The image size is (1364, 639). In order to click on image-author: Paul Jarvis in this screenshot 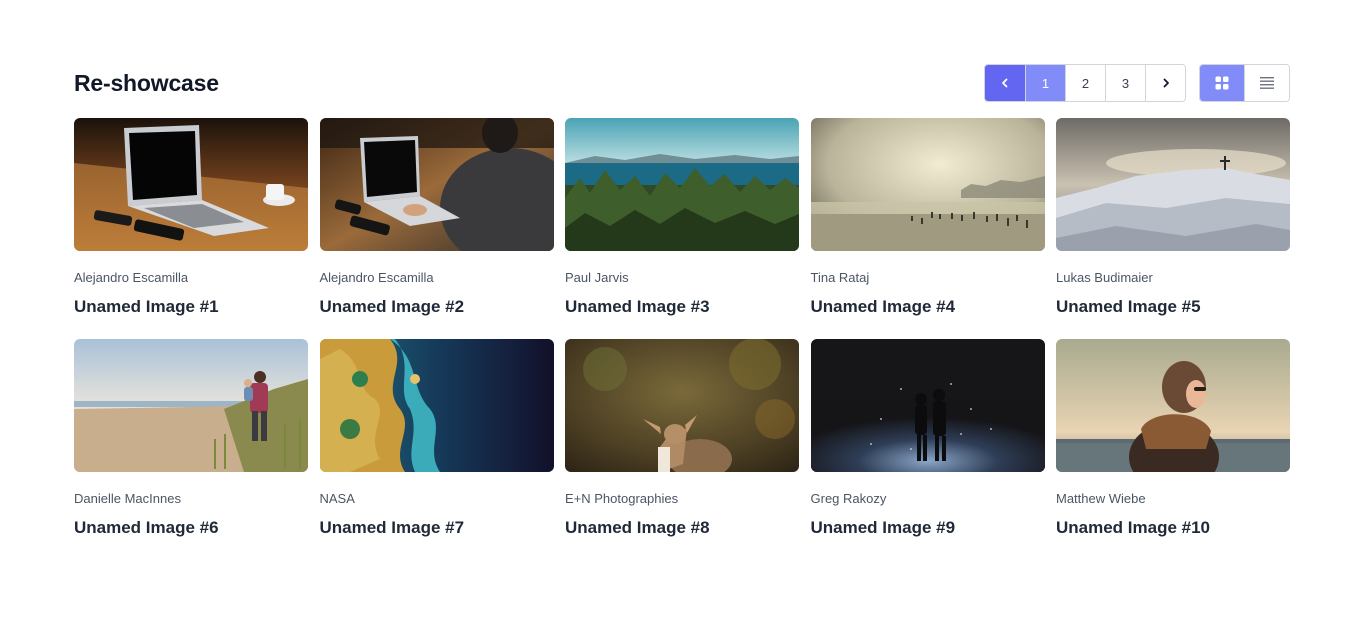, I will do `click(597, 277)`.